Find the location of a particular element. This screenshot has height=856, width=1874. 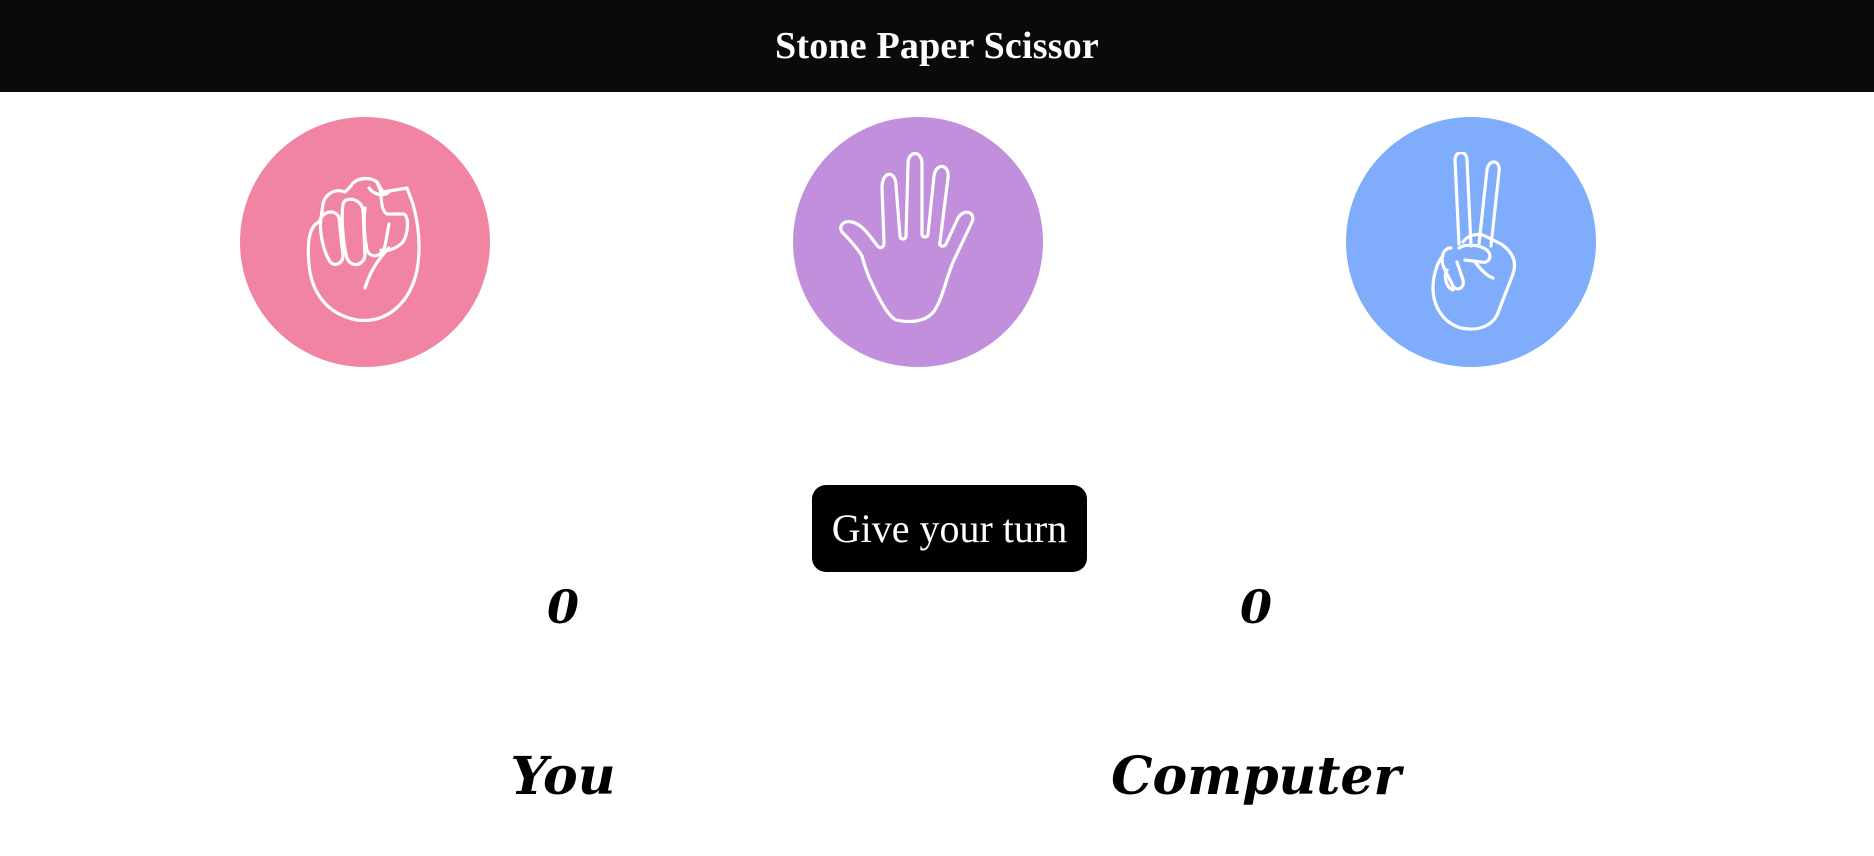

page-title: Stone Paper Scissor is located at coordinates (937, 46).